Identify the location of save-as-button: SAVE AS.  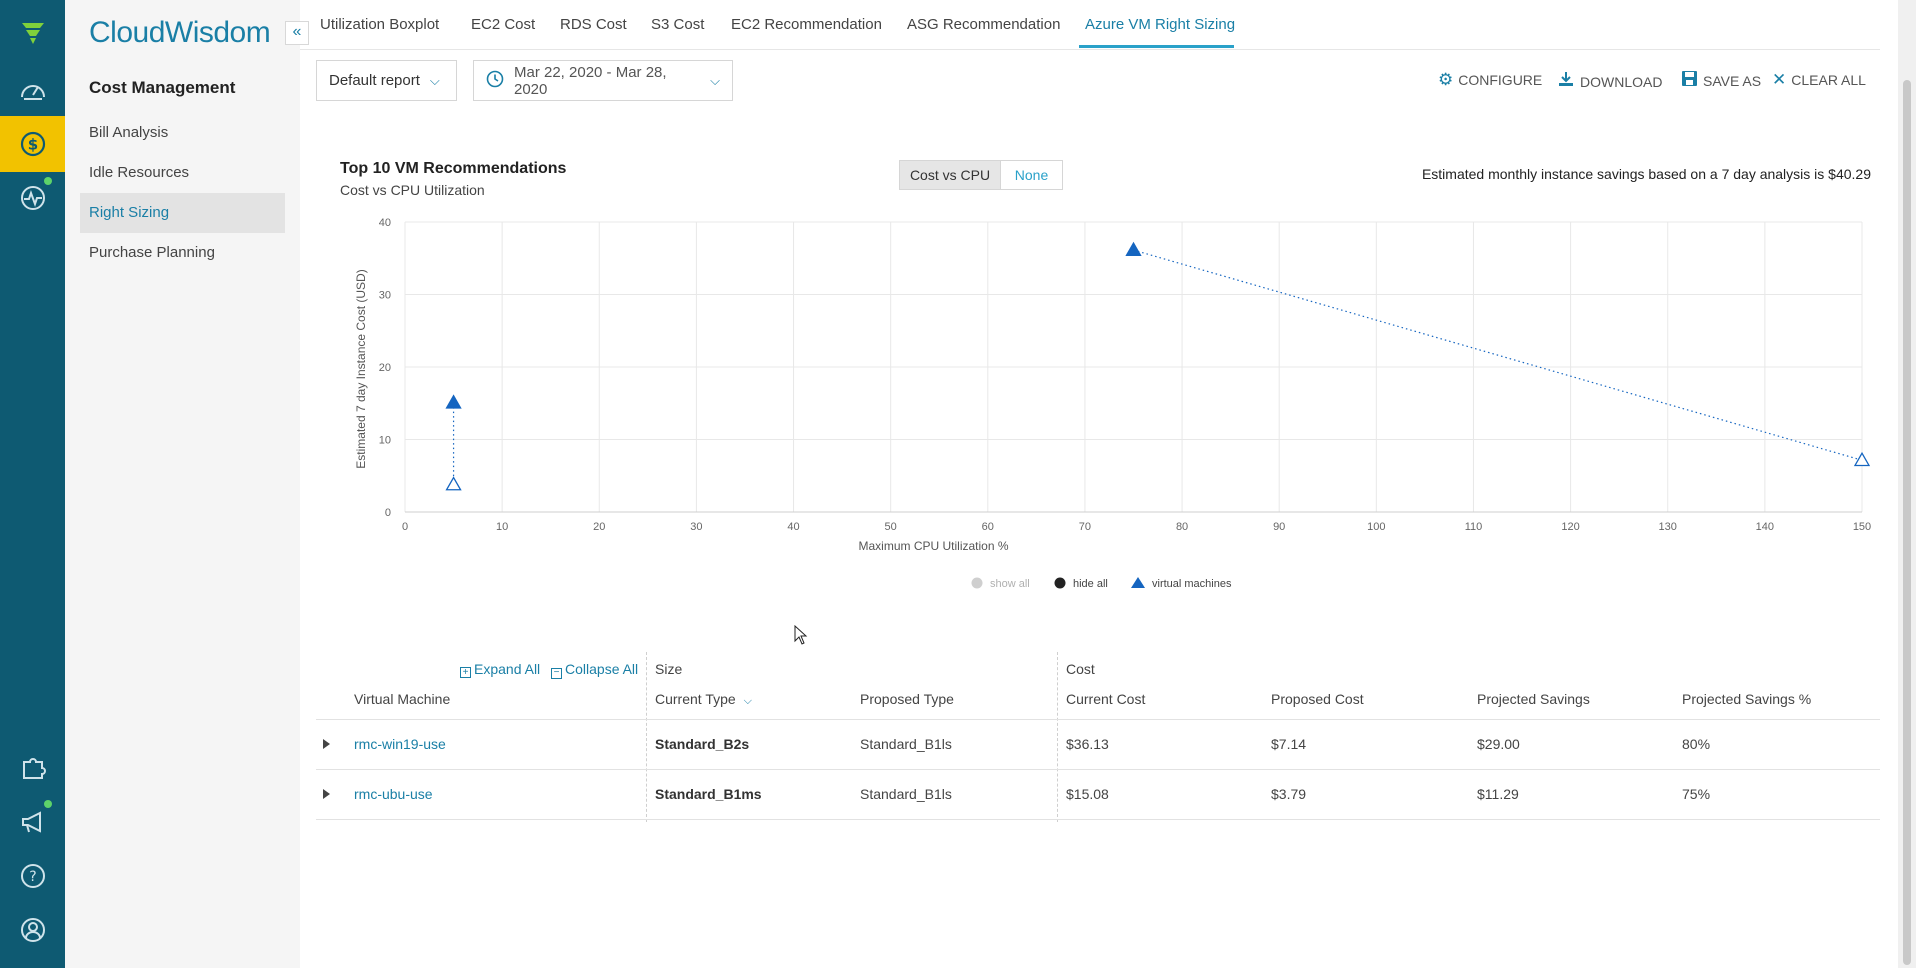
(1721, 81).